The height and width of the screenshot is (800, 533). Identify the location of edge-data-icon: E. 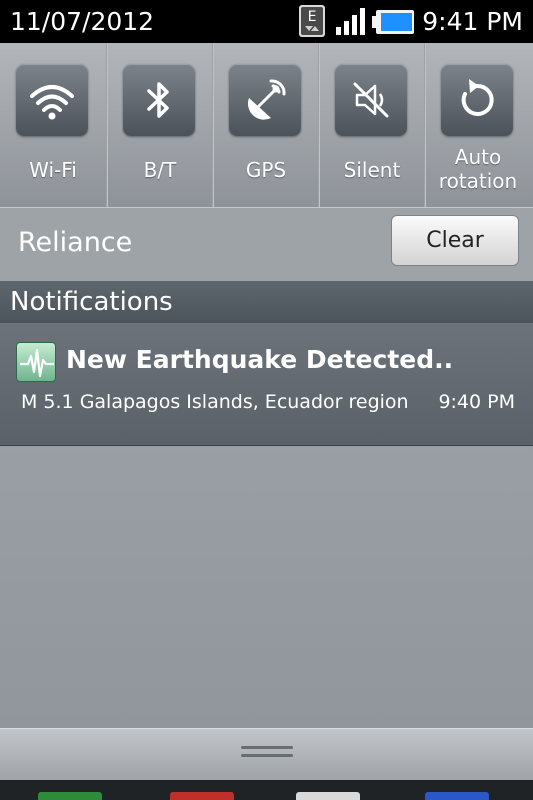
(312, 21).